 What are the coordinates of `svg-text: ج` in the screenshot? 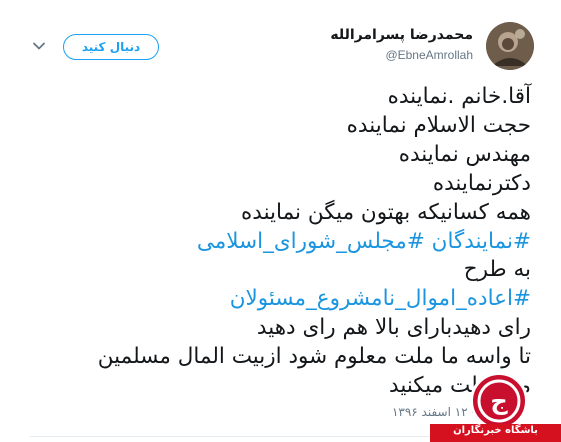 It's located at (499, 401).